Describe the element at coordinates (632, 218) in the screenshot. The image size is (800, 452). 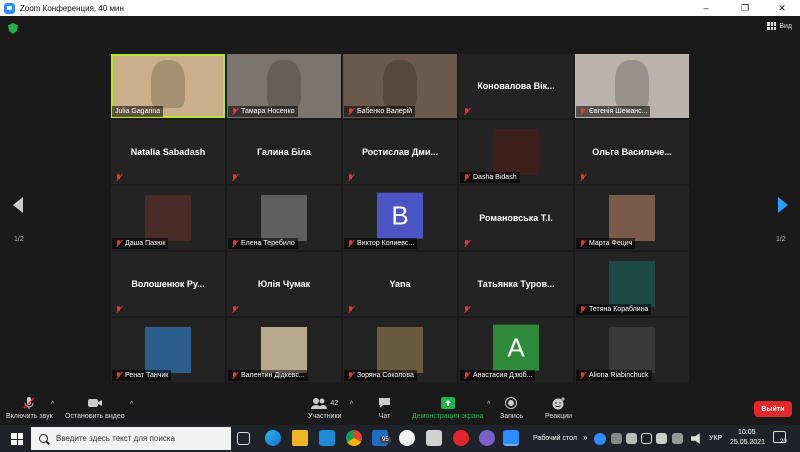
I see `participant-tile: Марта Фецич` at that location.